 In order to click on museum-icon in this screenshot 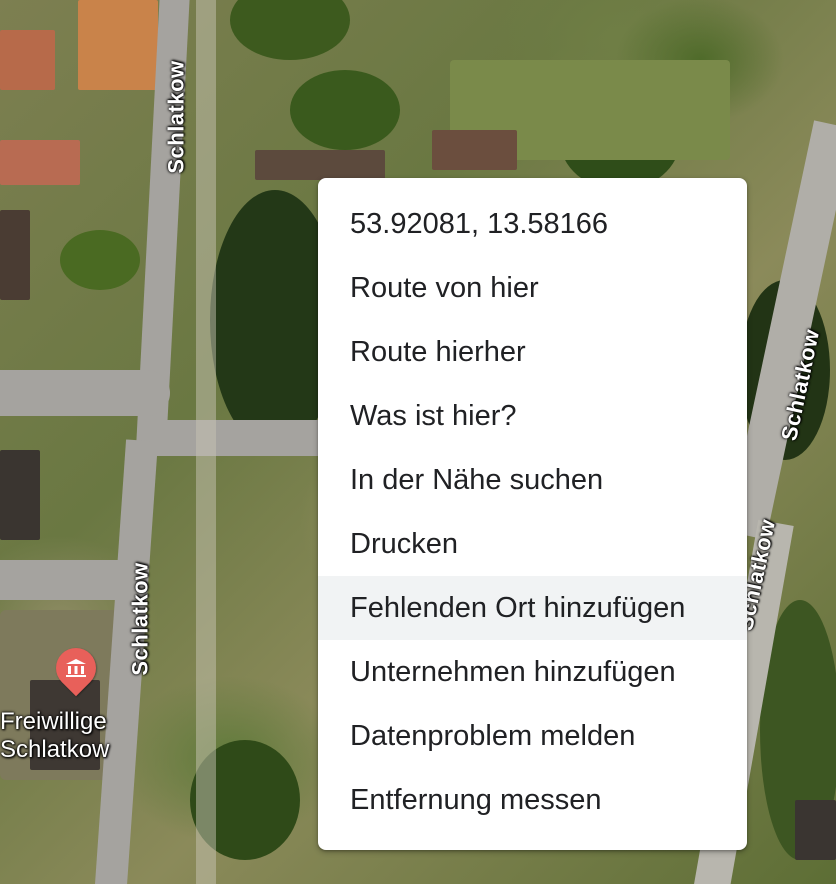, I will do `click(76, 668)`.